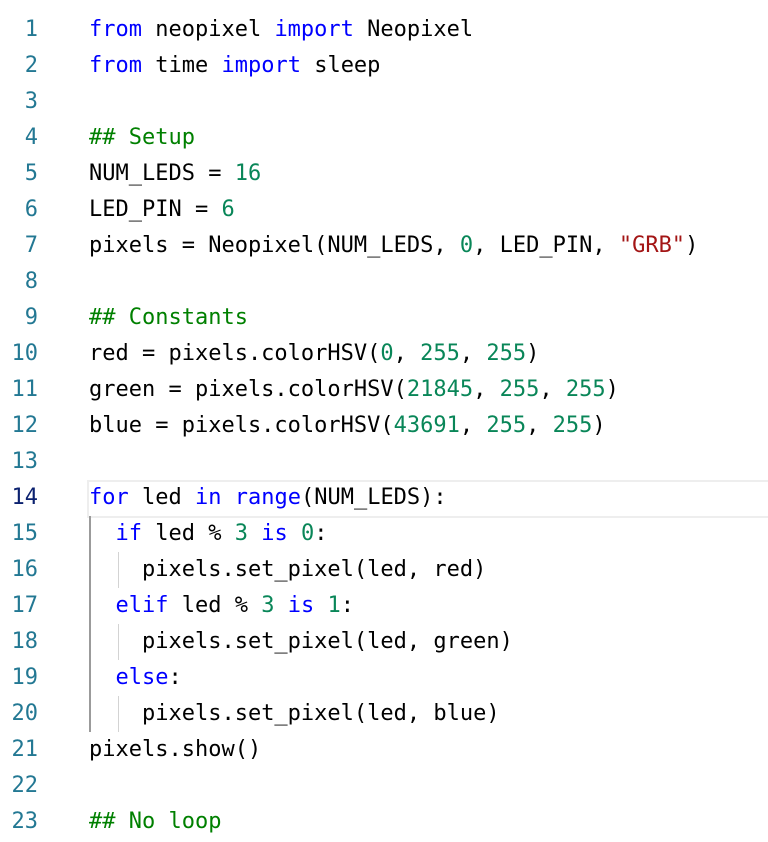 The width and height of the screenshot is (768, 842). Describe the element at coordinates (384, 102) in the screenshot. I see `code-line: 3` at that location.